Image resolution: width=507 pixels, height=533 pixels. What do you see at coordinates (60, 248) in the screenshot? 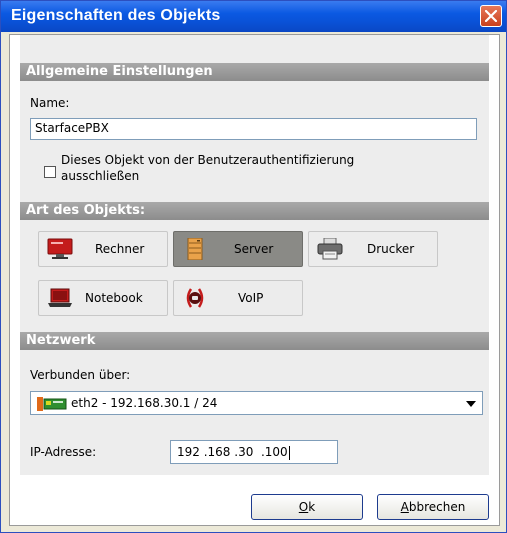
I see `computer-icon` at bounding box center [60, 248].